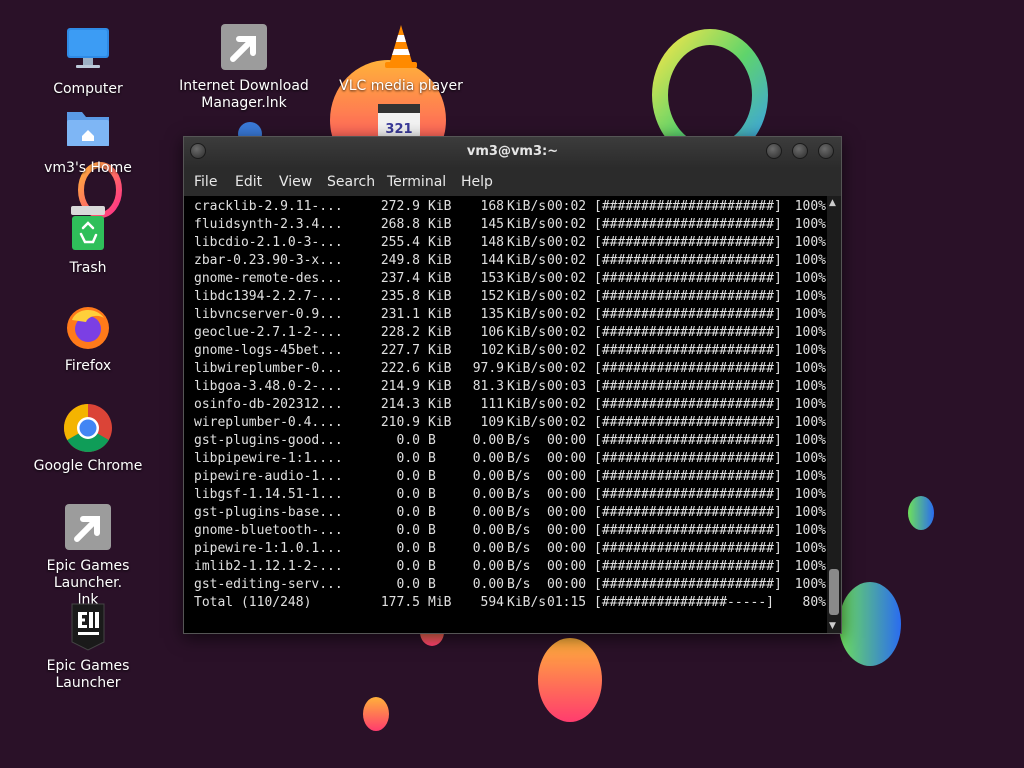  I want to click on terminal-rate: 102, so click(492, 350).